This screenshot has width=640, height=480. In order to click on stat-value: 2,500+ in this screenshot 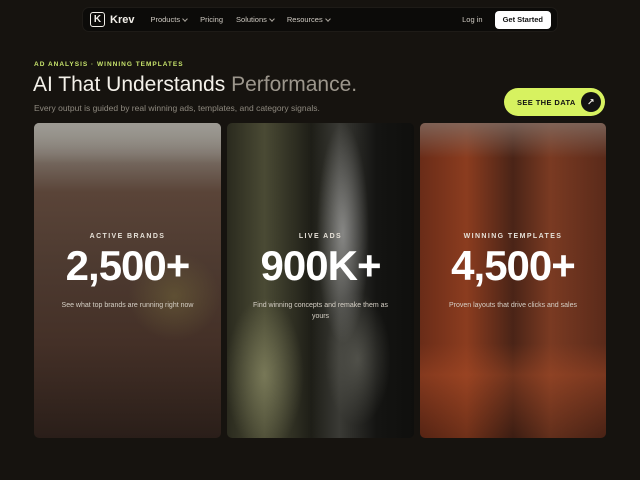, I will do `click(128, 265)`.